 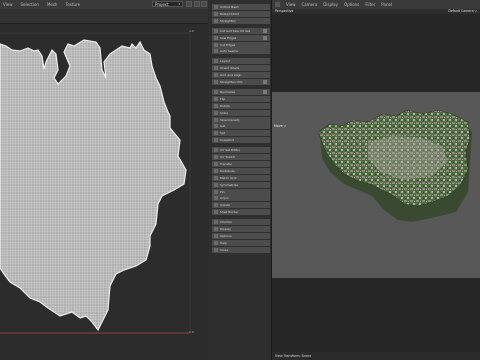 I want to click on tool-list-label: Transfer, so click(x=226, y=163).